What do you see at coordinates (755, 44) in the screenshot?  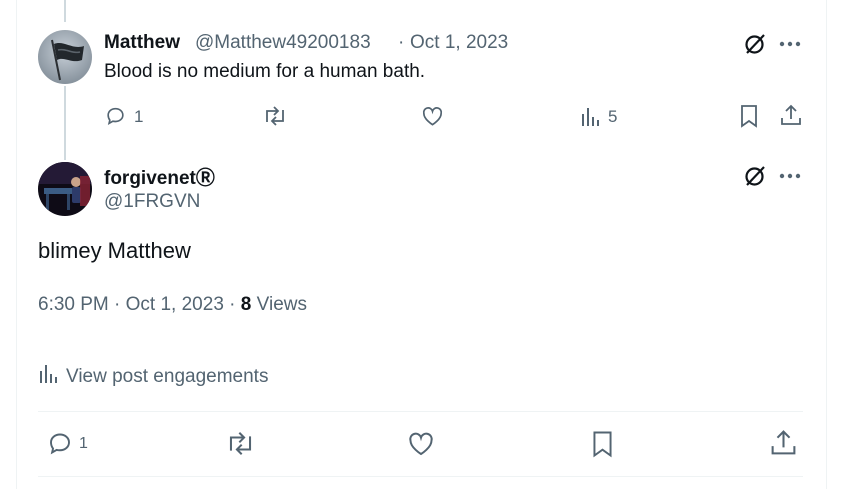 I see `grok-icon` at bounding box center [755, 44].